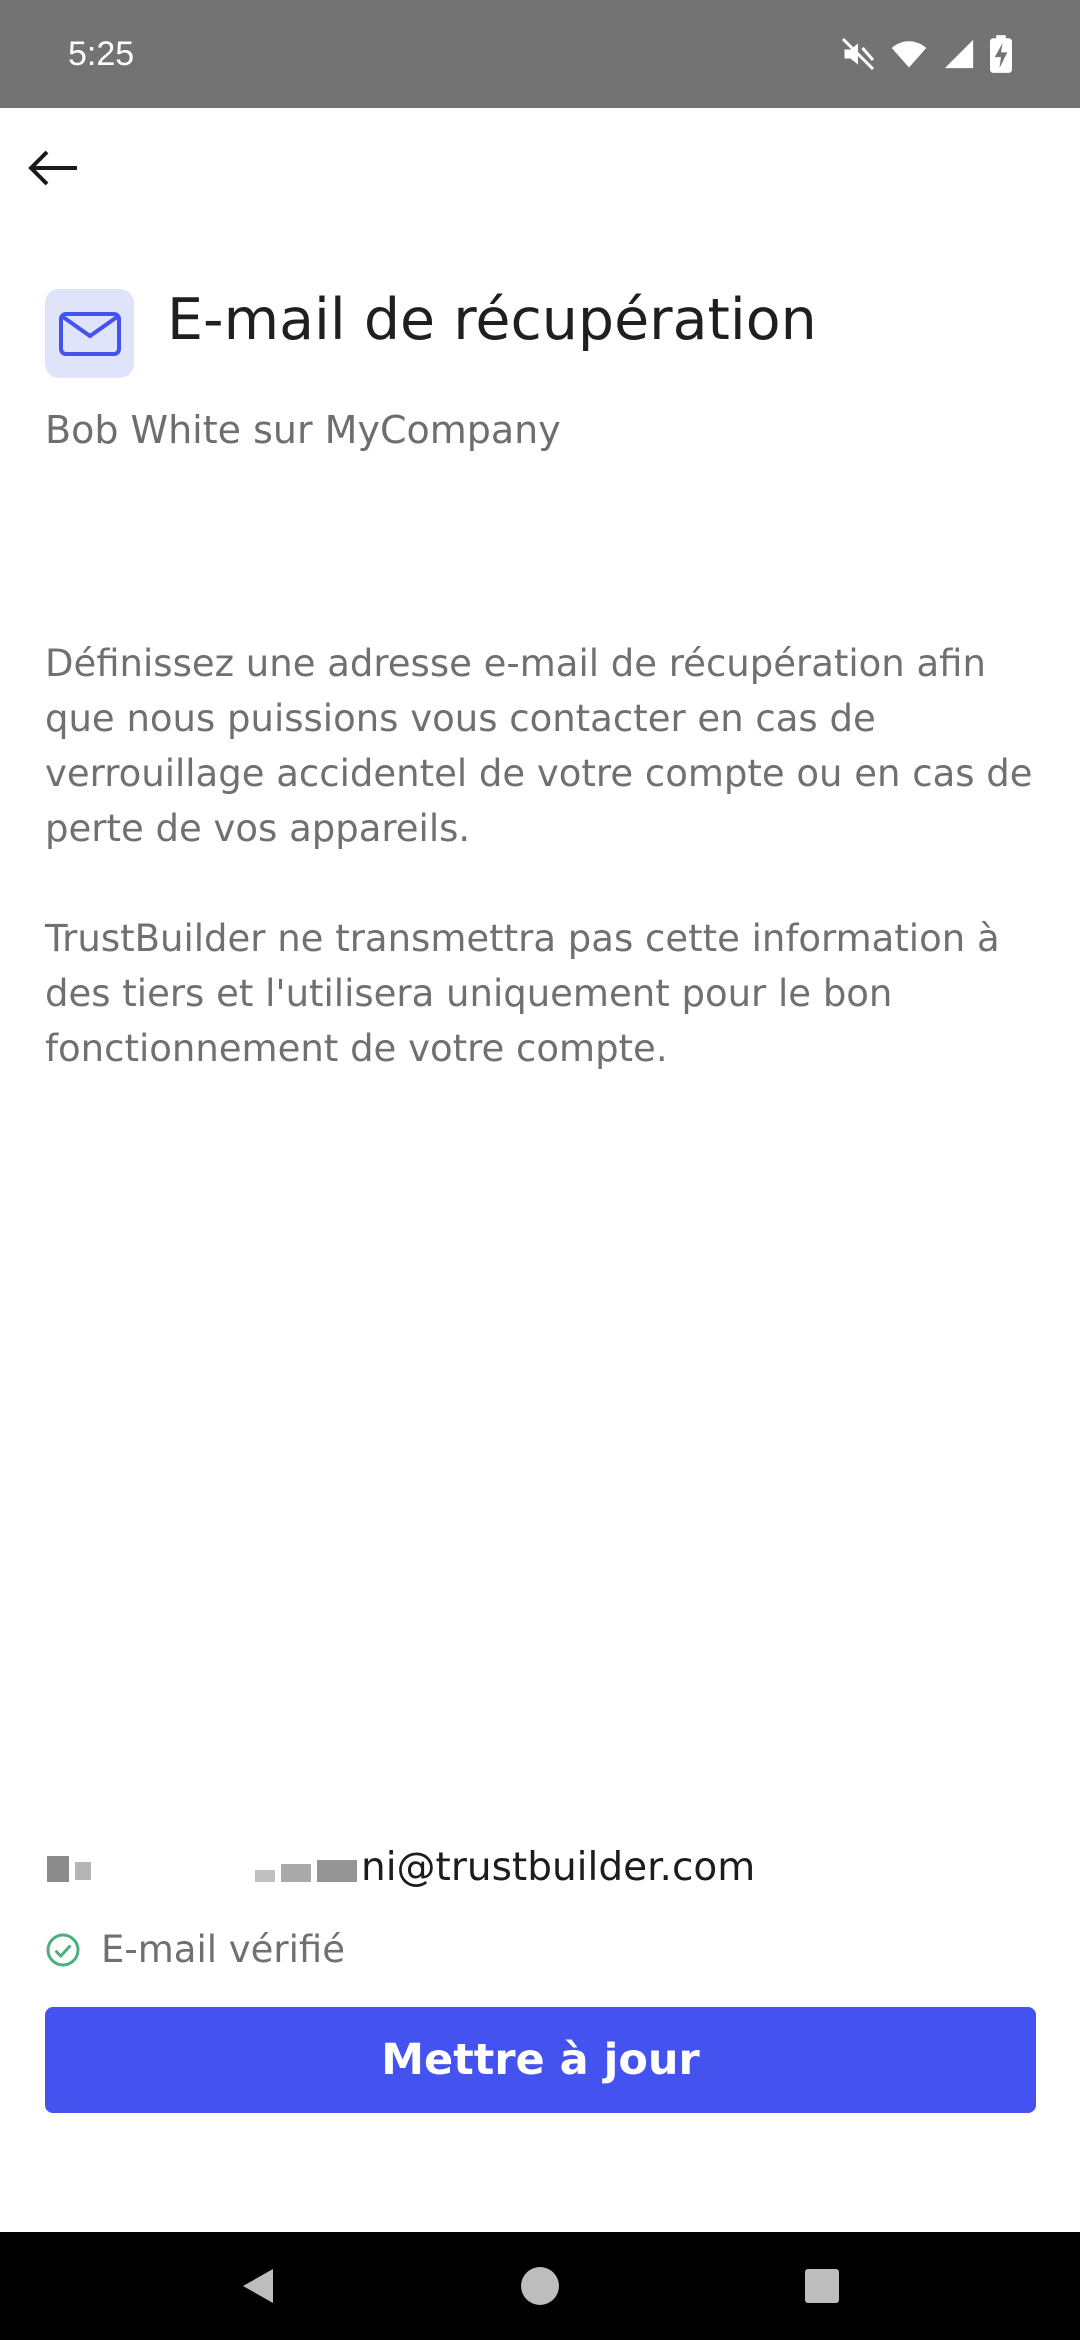  I want to click on check-circle-icon, so click(63, 1950).